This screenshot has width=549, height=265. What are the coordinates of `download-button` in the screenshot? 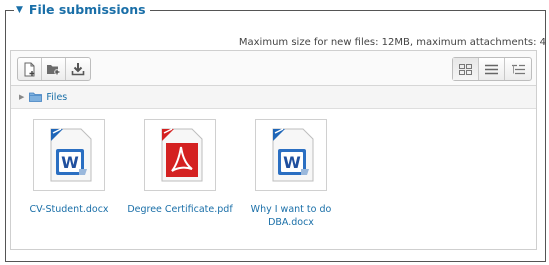 It's located at (78, 69).